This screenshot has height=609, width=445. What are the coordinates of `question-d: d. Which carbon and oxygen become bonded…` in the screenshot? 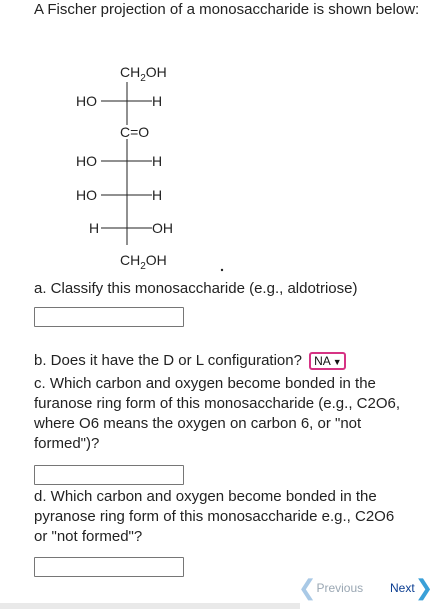 It's located at (214, 516).